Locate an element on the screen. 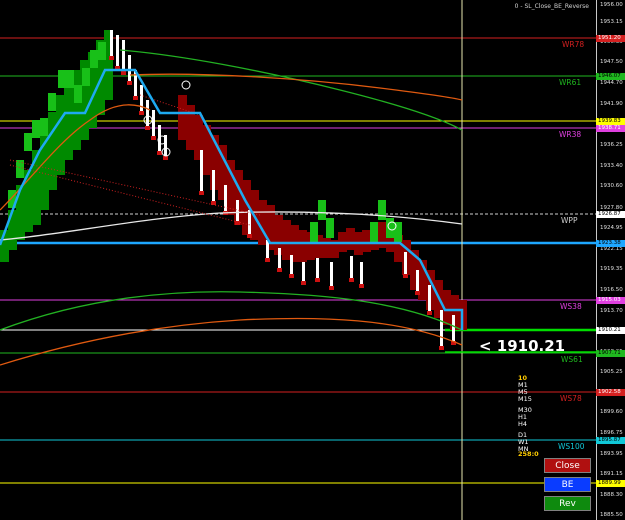 Image resolution: width=625 pixels, height=520 pixels. price-scale-tick: 1913.70 is located at coordinates (611, 311).